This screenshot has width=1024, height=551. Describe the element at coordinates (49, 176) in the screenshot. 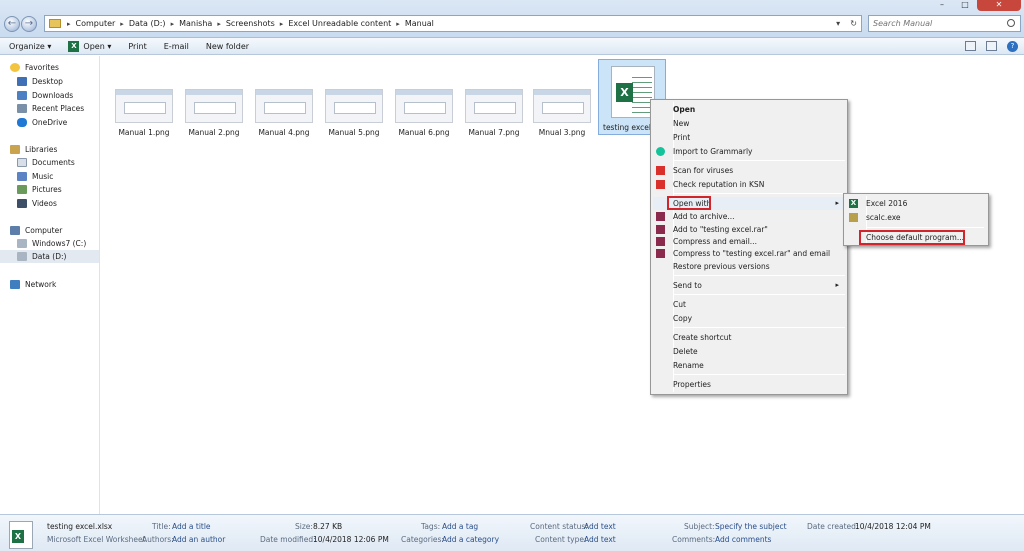

I see `nav-music: Music` at that location.